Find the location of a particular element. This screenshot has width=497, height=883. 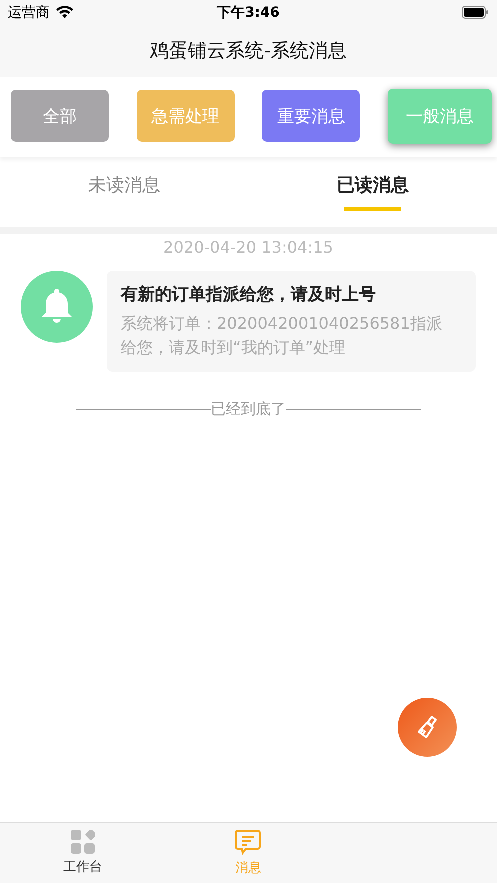

end-of-list-note: 已经到底了 is located at coordinates (248, 409).